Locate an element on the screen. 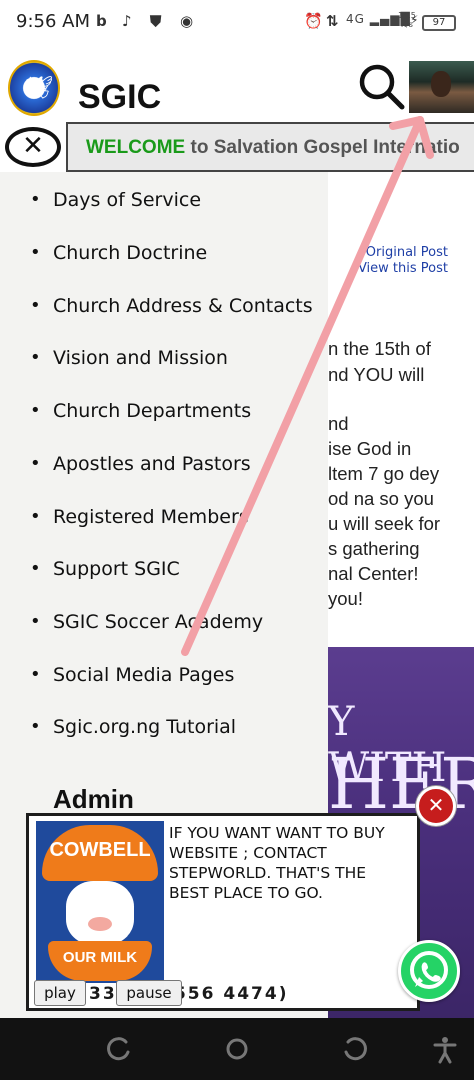 The image size is (474, 1080). welcome-marquee: WELCOME to Salvation Gospel Internatio is located at coordinates (270, 147).